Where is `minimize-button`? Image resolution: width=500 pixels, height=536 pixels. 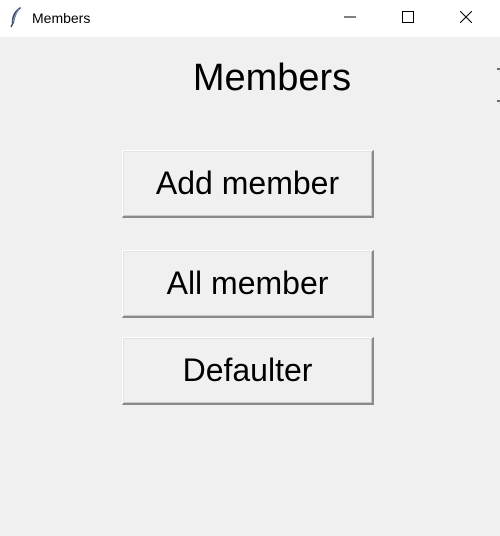 minimize-button is located at coordinates (350, 18).